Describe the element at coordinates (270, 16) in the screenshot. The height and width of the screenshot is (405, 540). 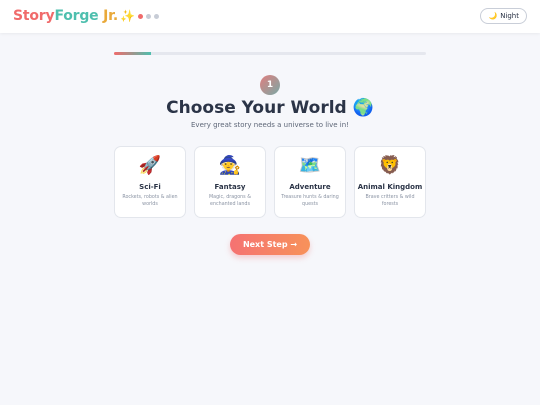
I see `top-bar: StoryForge Jr. ✨ 🌙 Night` at that location.